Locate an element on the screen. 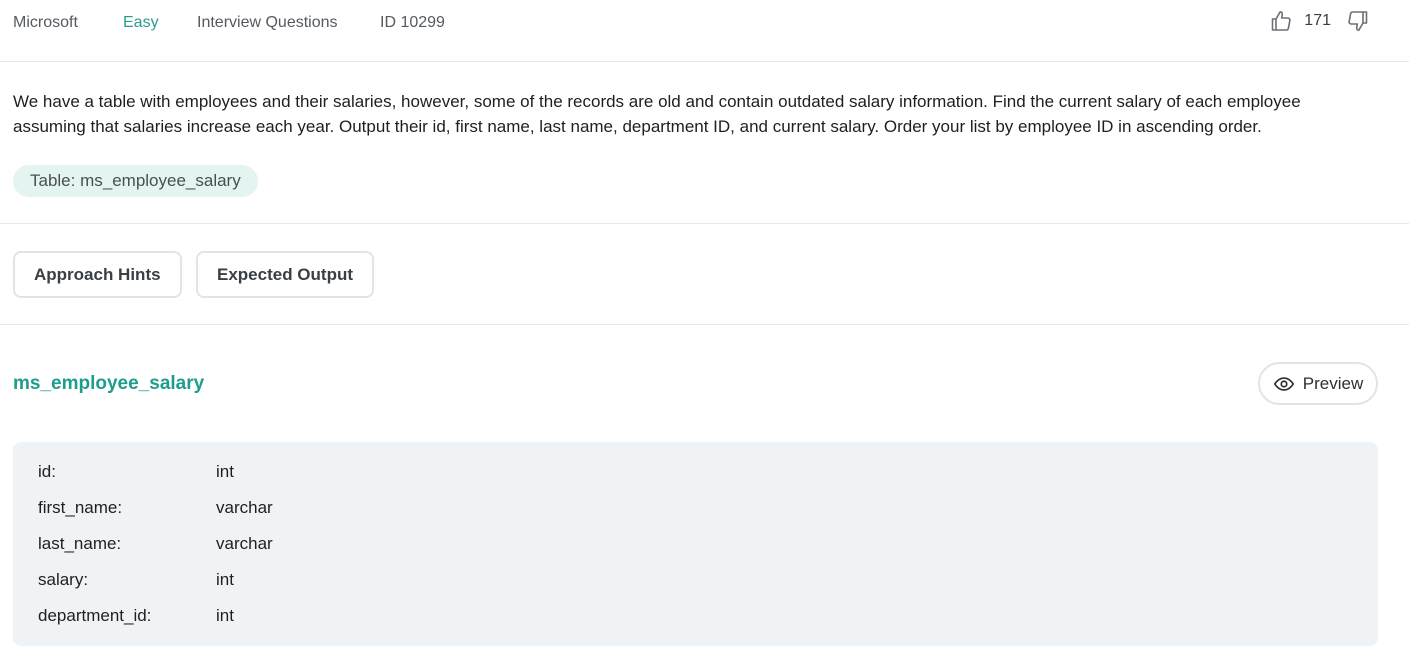 This screenshot has width=1409, height=655. vote-controls: 171 is located at coordinates (1319, 21).